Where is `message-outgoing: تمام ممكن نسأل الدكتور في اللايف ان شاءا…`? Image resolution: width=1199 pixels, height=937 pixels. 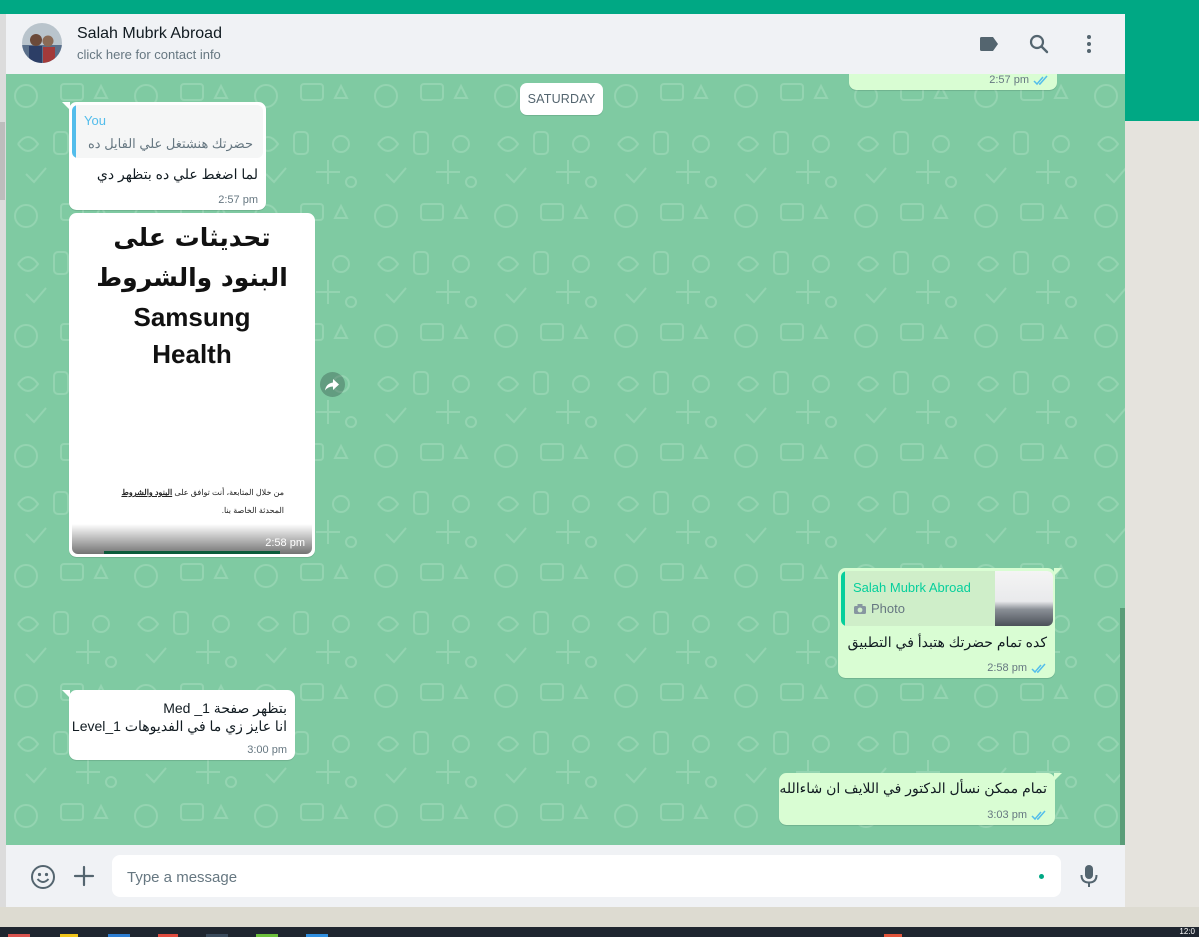 message-outgoing: تمام ممكن نسأل الدكتور في اللايف ان شاءا… is located at coordinates (920, 799).